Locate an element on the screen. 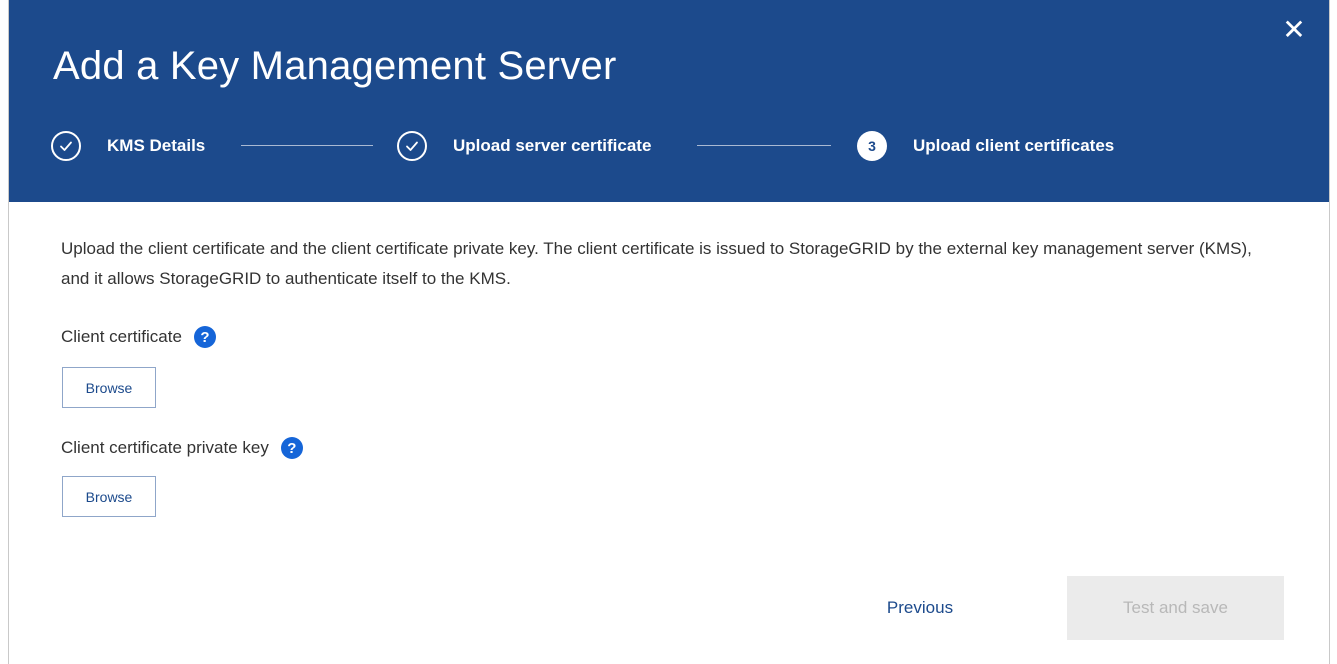  client-certificate-label-row: Client certificate ? is located at coordinates (138, 337).